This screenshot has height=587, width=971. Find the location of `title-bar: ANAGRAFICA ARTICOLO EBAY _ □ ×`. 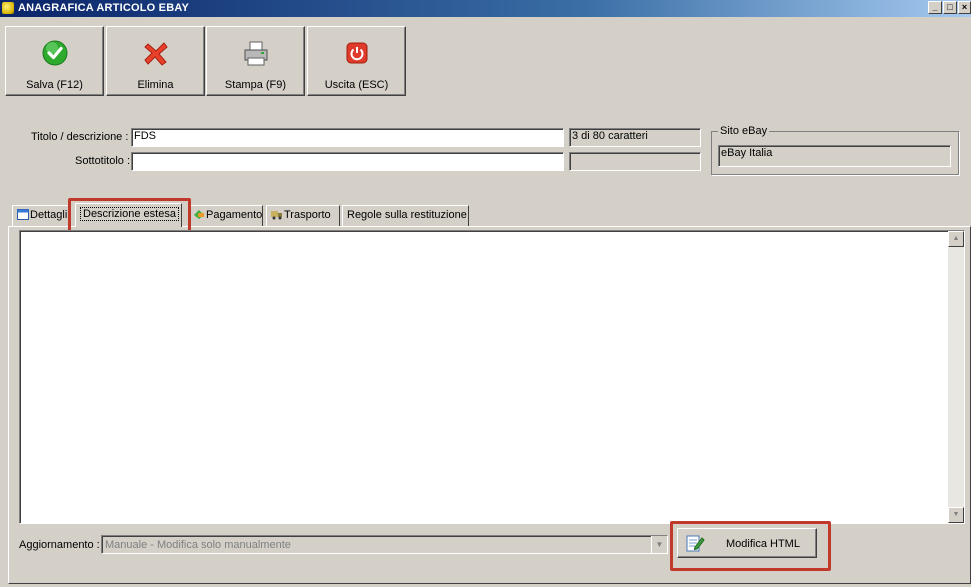

title-bar: ANAGRAFICA ARTICOLO EBAY _ □ × is located at coordinates (485, 8).